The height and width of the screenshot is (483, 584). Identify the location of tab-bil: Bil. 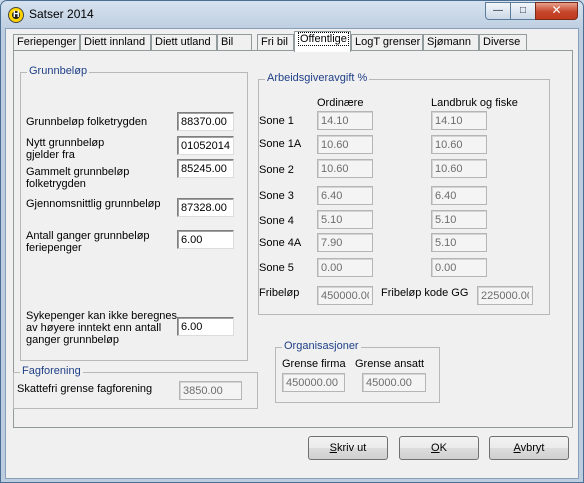
(234, 42).